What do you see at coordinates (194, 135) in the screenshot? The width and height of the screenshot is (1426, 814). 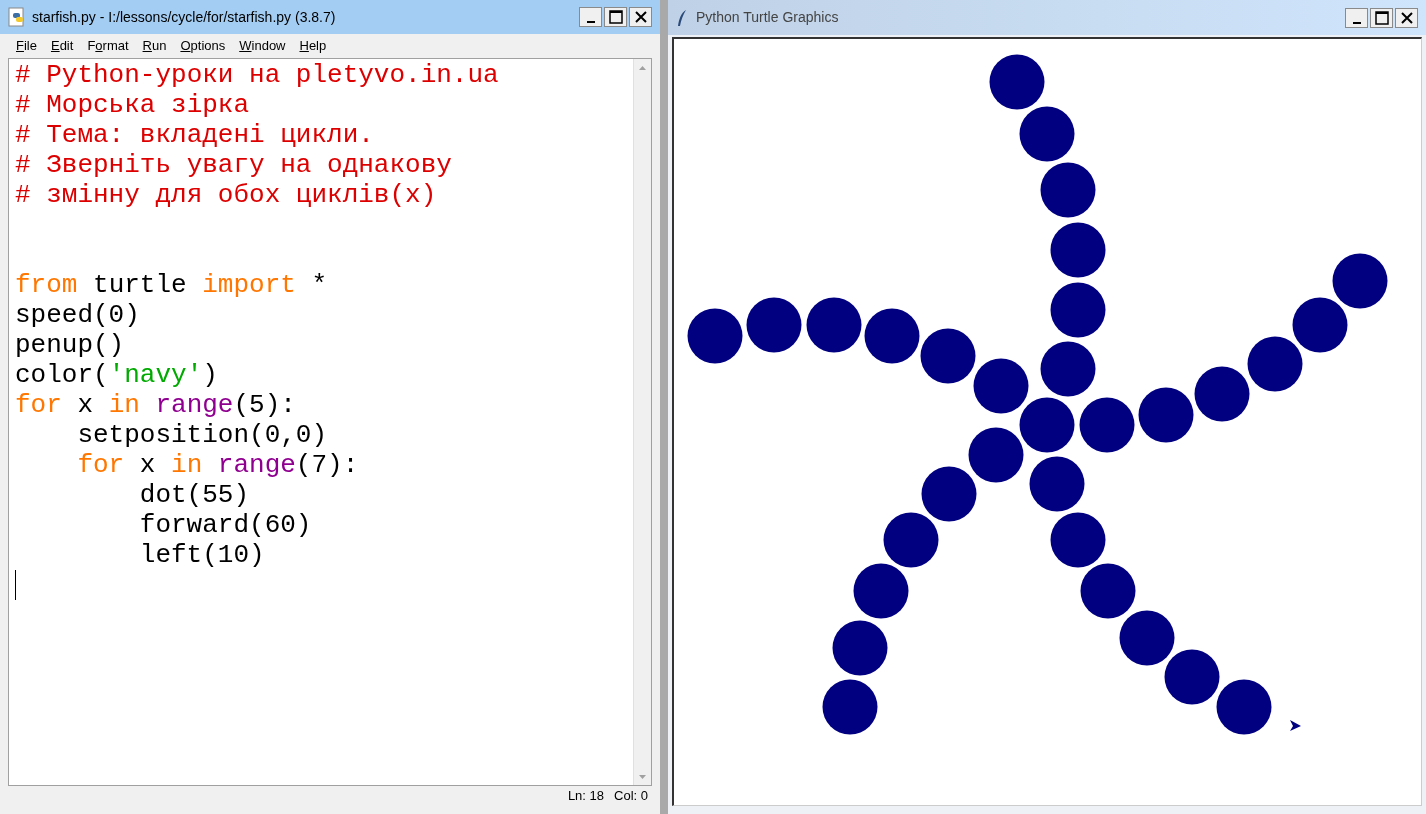 I see `code-line: # Тема: вкладені цикли.` at bounding box center [194, 135].